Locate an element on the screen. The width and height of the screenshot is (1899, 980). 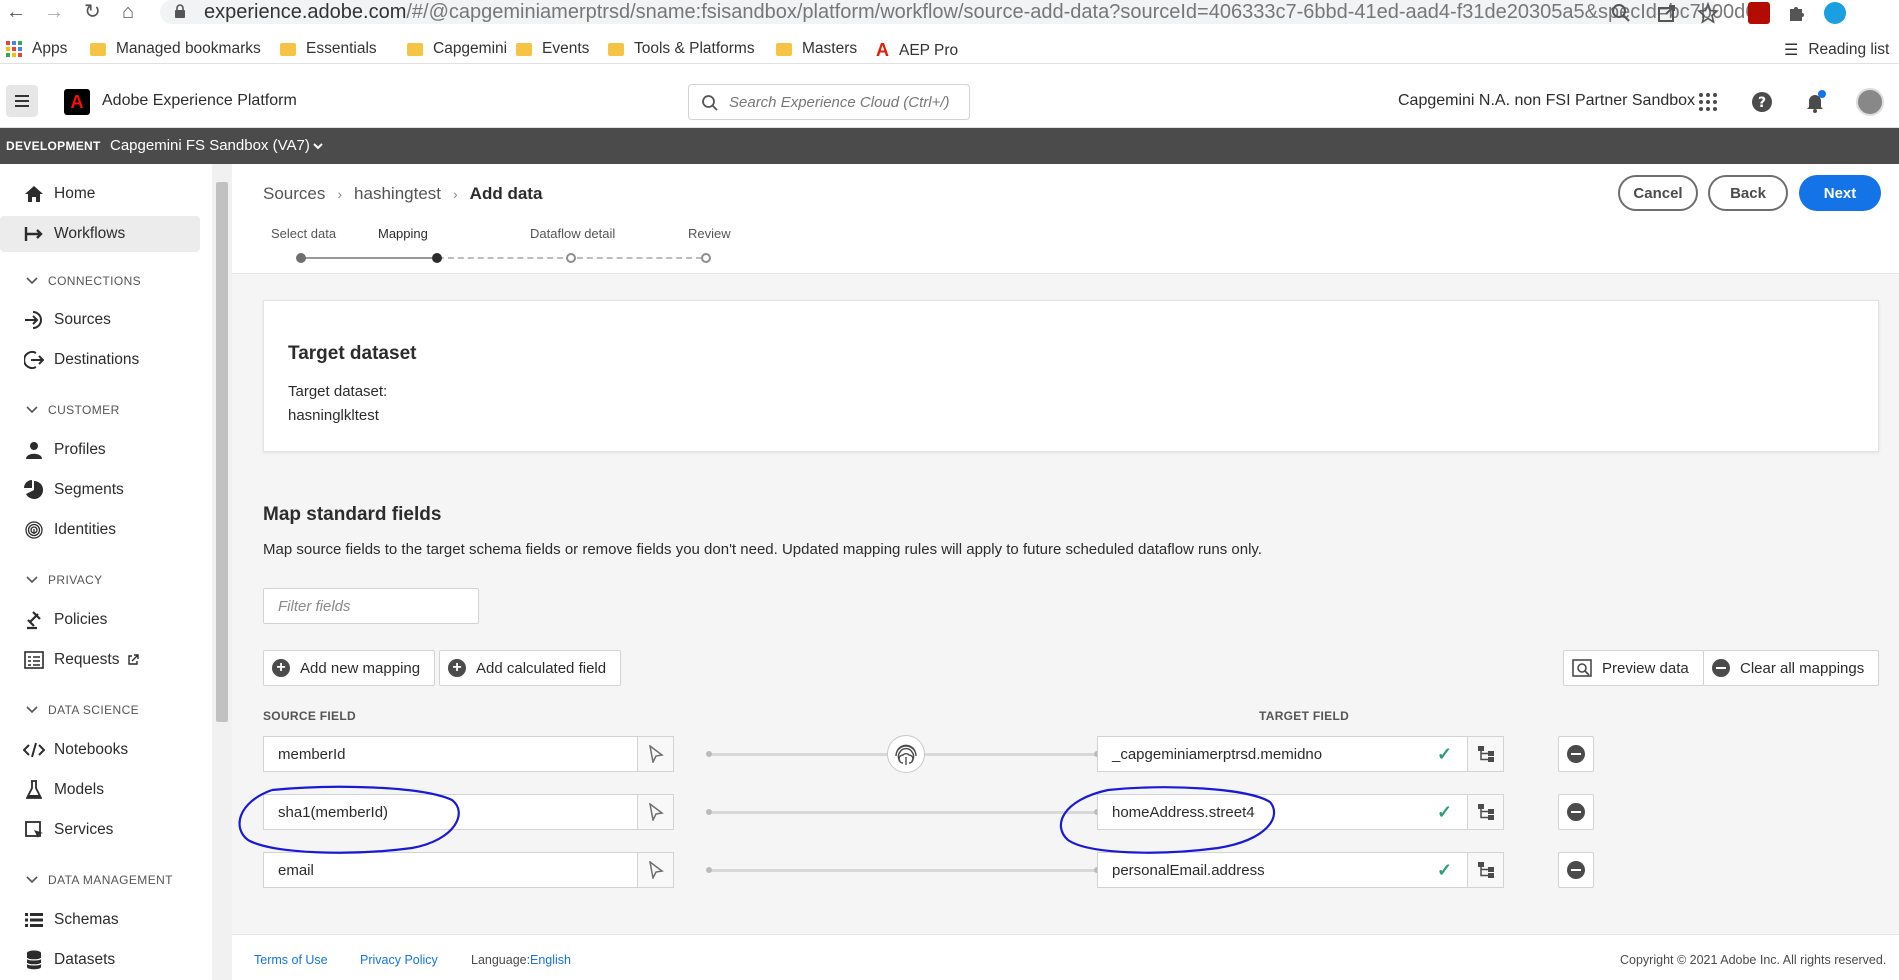
source-field-input: memberId is located at coordinates (468, 754).